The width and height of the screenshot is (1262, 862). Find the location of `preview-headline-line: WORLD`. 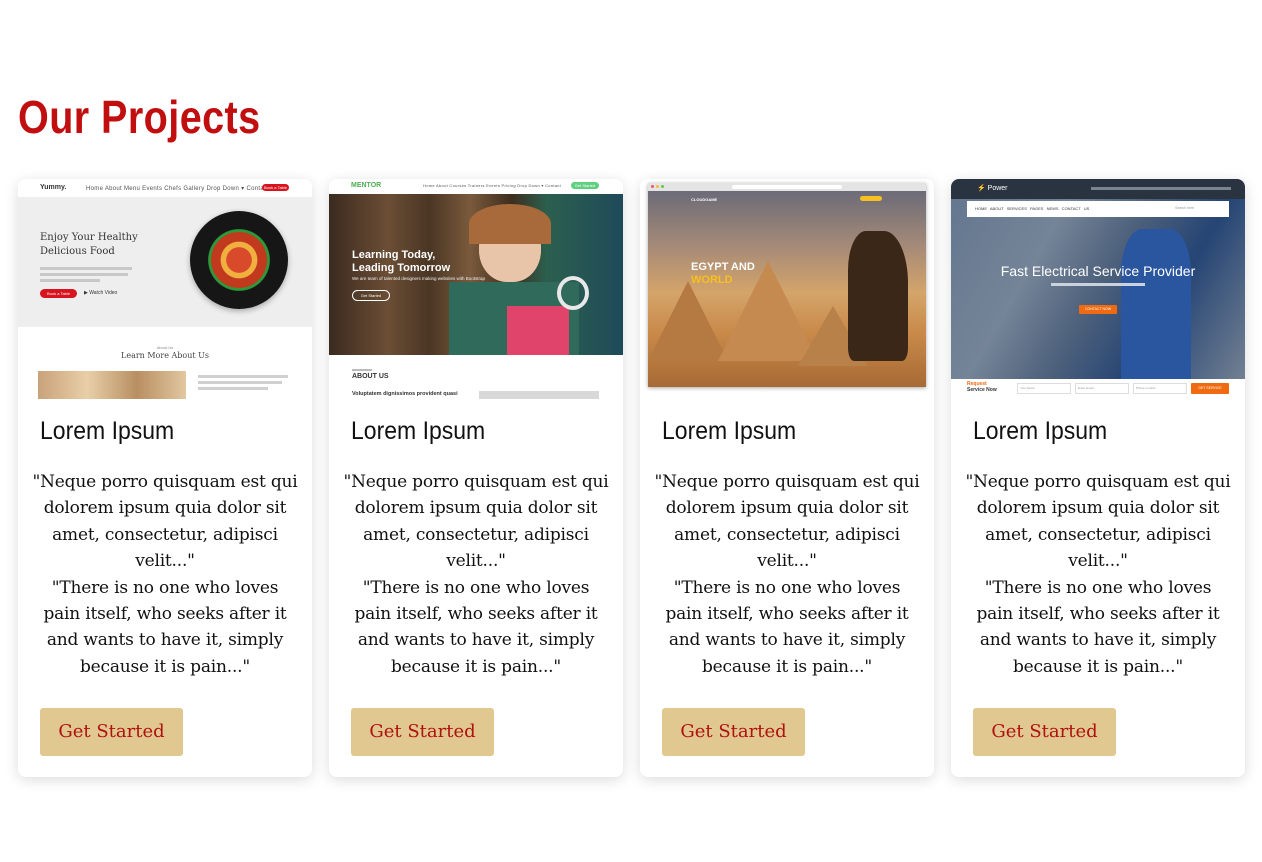

preview-headline-line: WORLD is located at coordinates (712, 280).